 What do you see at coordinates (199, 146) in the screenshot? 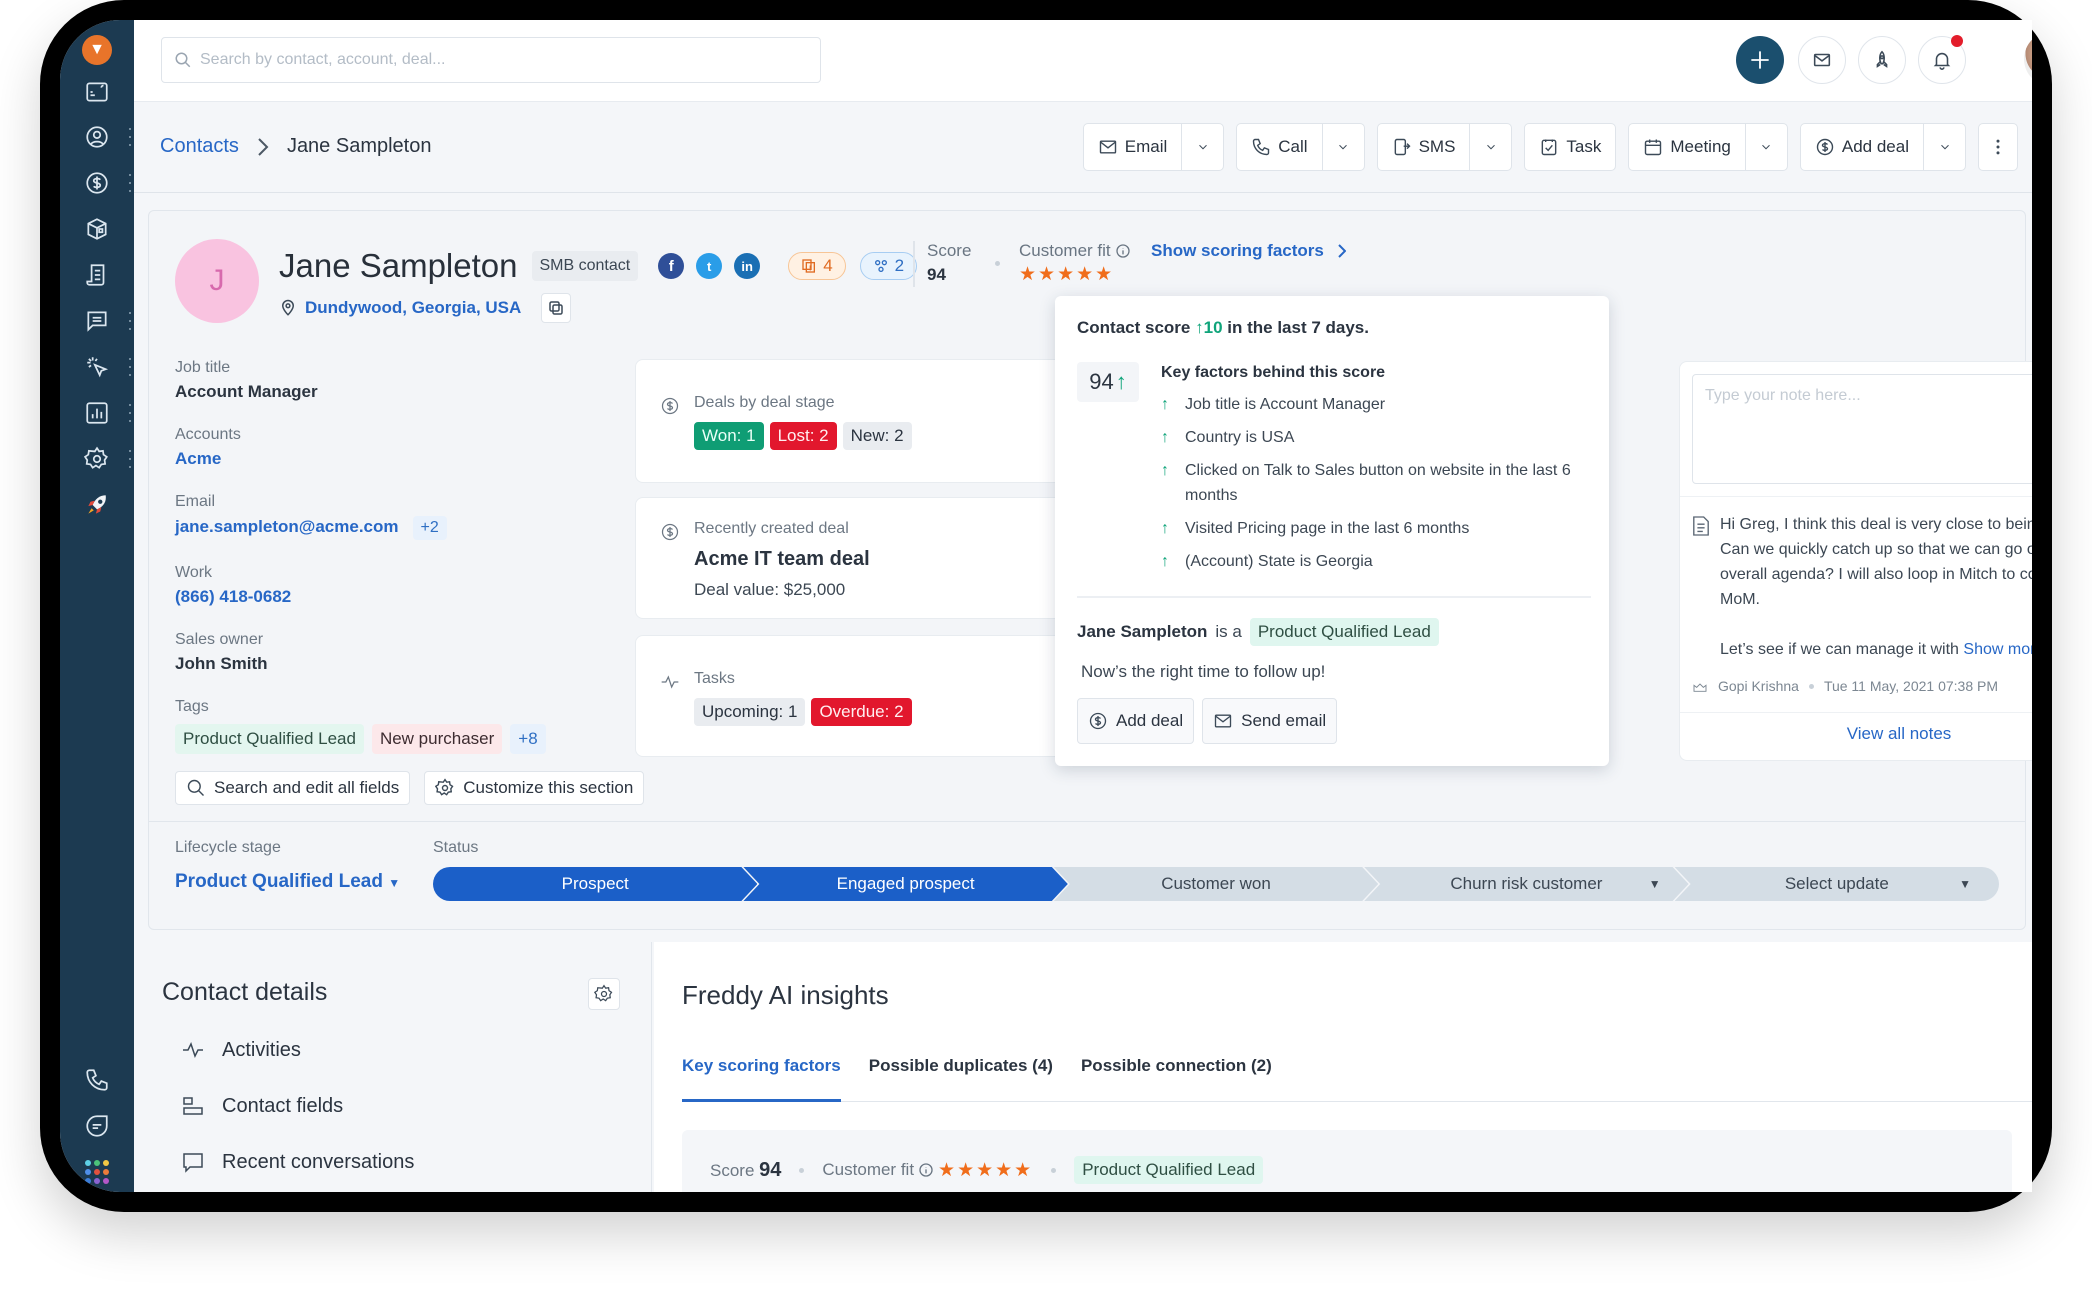
I see `breadcrumb-contacts-link: Contacts` at bounding box center [199, 146].